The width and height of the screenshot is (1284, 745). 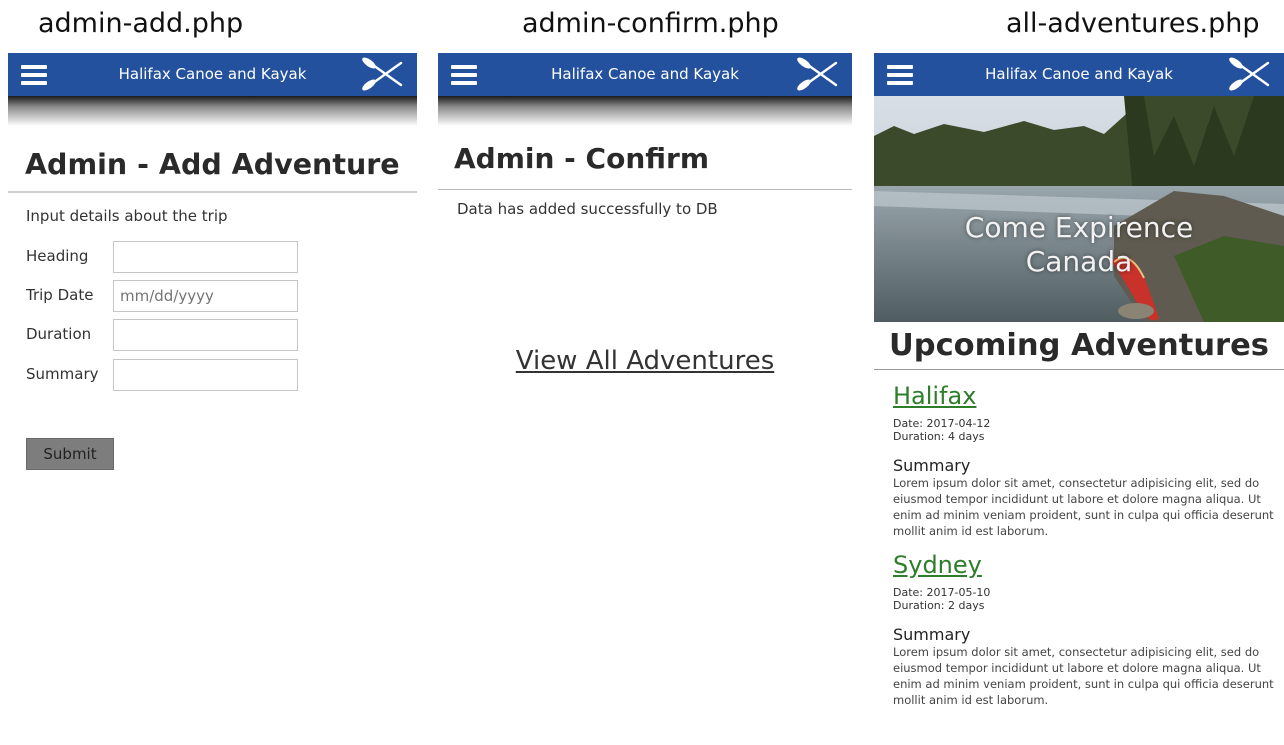 I want to click on success-message: Data has added successfully to DB, so click(x=587, y=209).